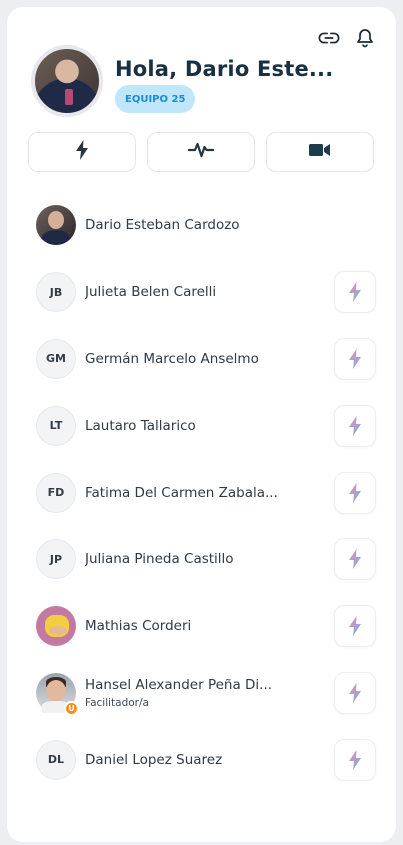 The image size is (403, 845). I want to click on avatar-initials: JP, so click(56, 559).